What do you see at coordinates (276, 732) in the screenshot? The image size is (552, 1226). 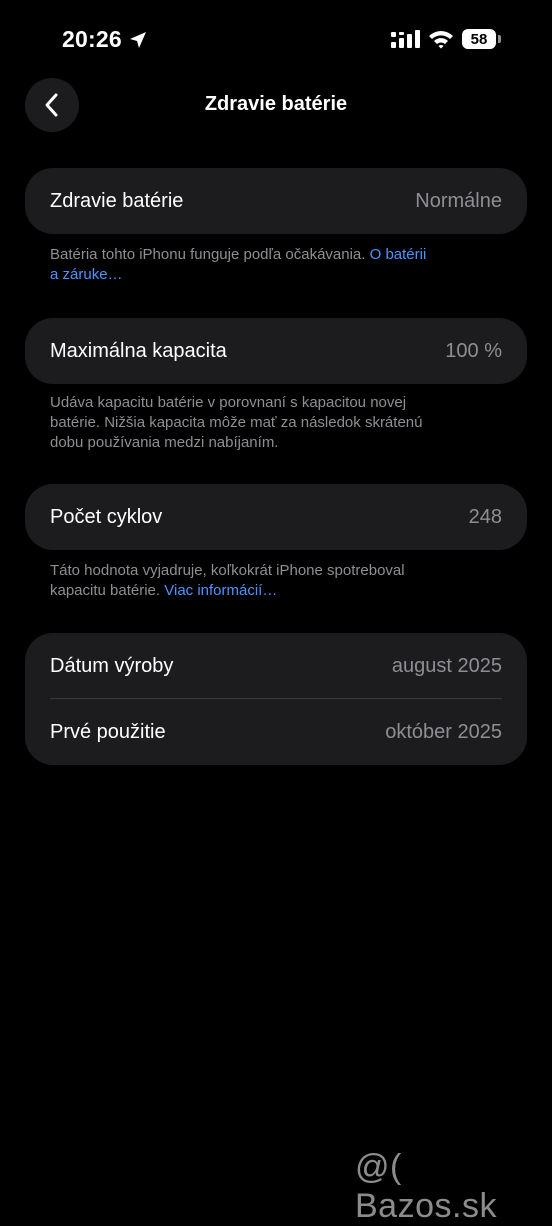 I see `first-use-row: Prvé použitie október 2025` at bounding box center [276, 732].